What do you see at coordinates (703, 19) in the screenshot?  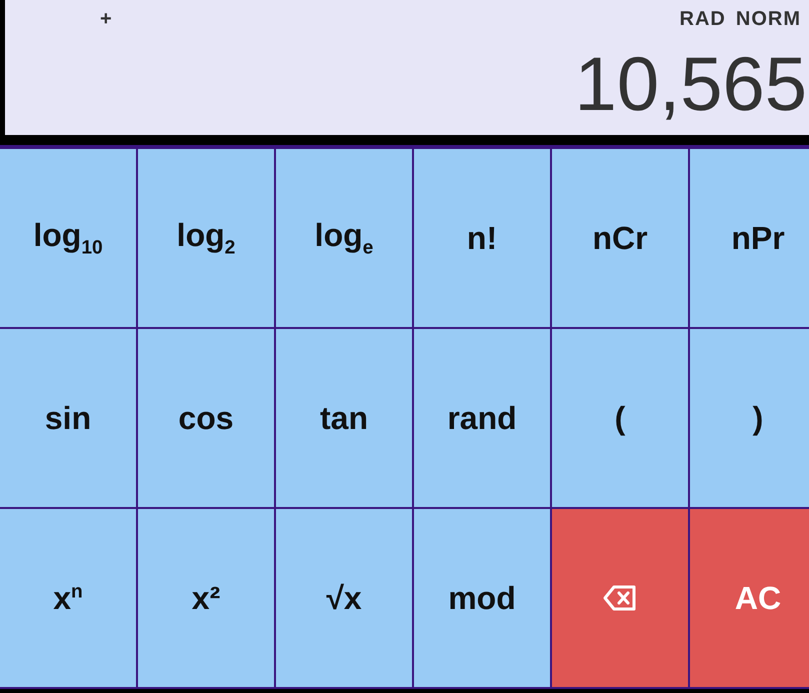 I see `mode-indicator: RAD` at bounding box center [703, 19].